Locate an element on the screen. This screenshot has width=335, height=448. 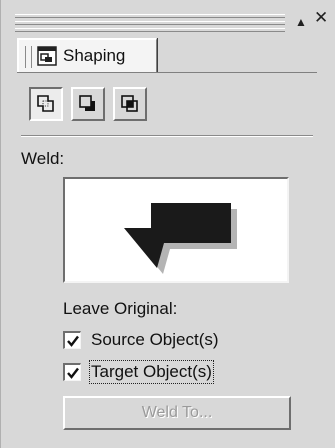
trim-icon is located at coordinates (87, 103).